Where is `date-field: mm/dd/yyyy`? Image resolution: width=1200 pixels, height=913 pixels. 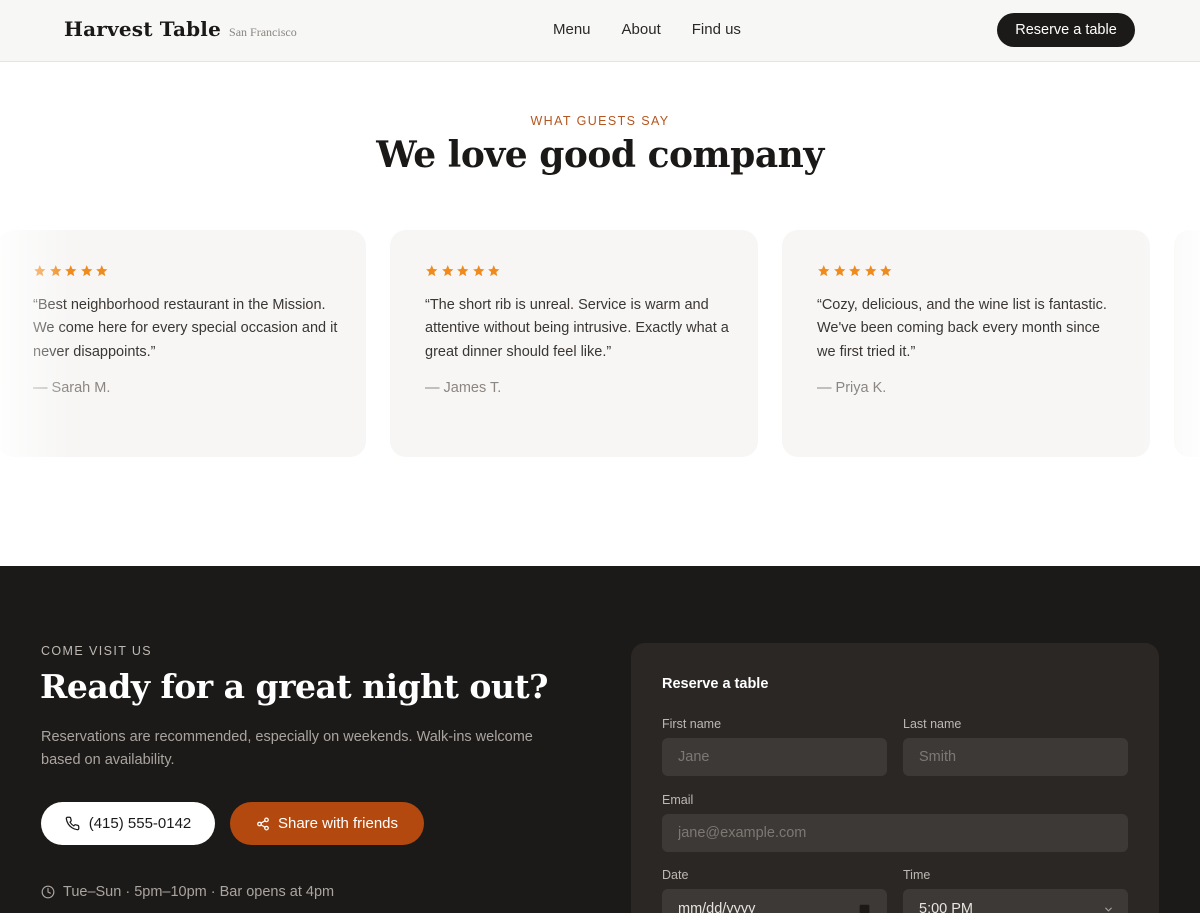
date-field: mm/dd/yyyy is located at coordinates (774, 901).